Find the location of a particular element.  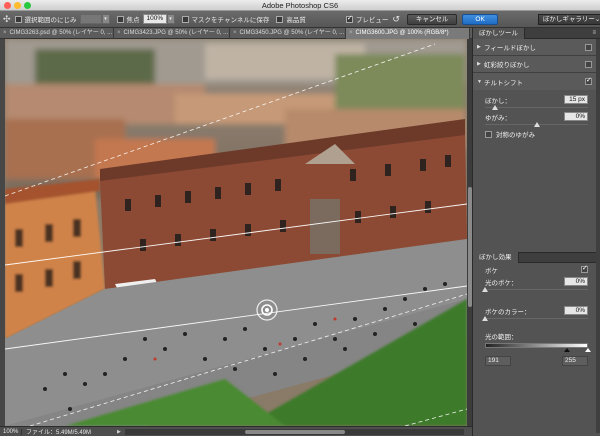

light-bokeh-label: 光のボケ： is located at coordinates (501, 283).